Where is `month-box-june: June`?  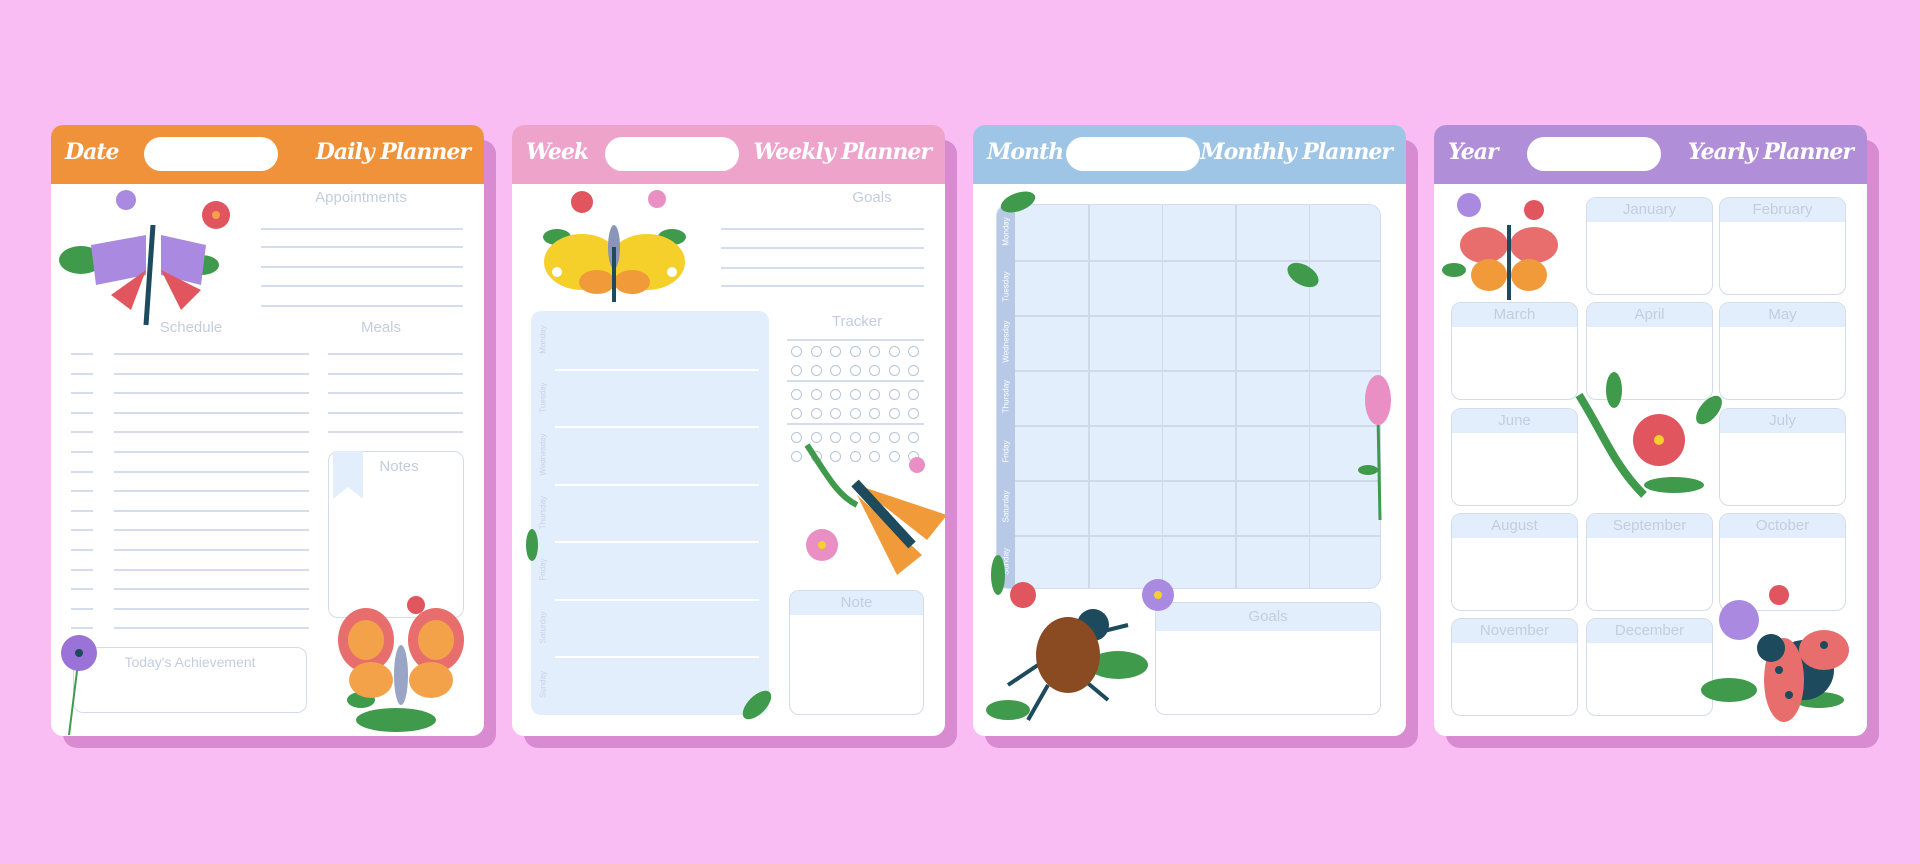 month-box-june: June is located at coordinates (1514, 457).